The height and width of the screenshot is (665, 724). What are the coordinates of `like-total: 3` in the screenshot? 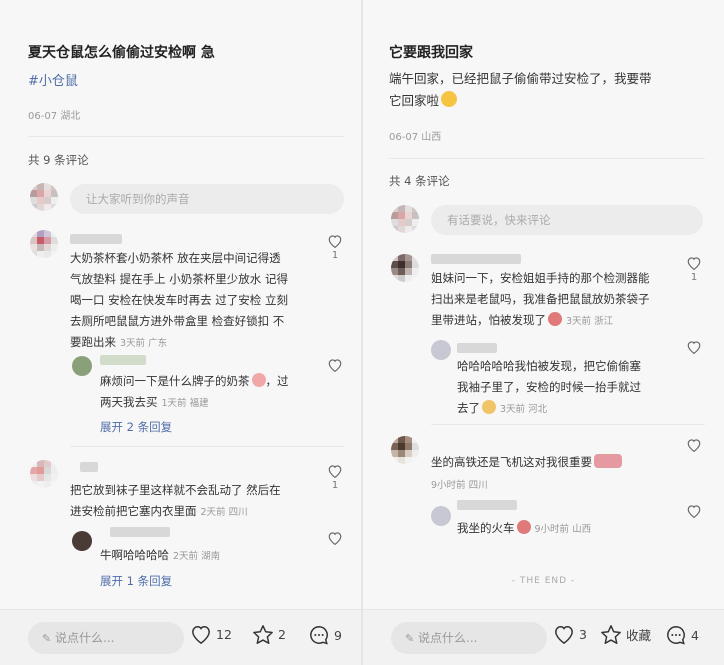 It's located at (583, 634).